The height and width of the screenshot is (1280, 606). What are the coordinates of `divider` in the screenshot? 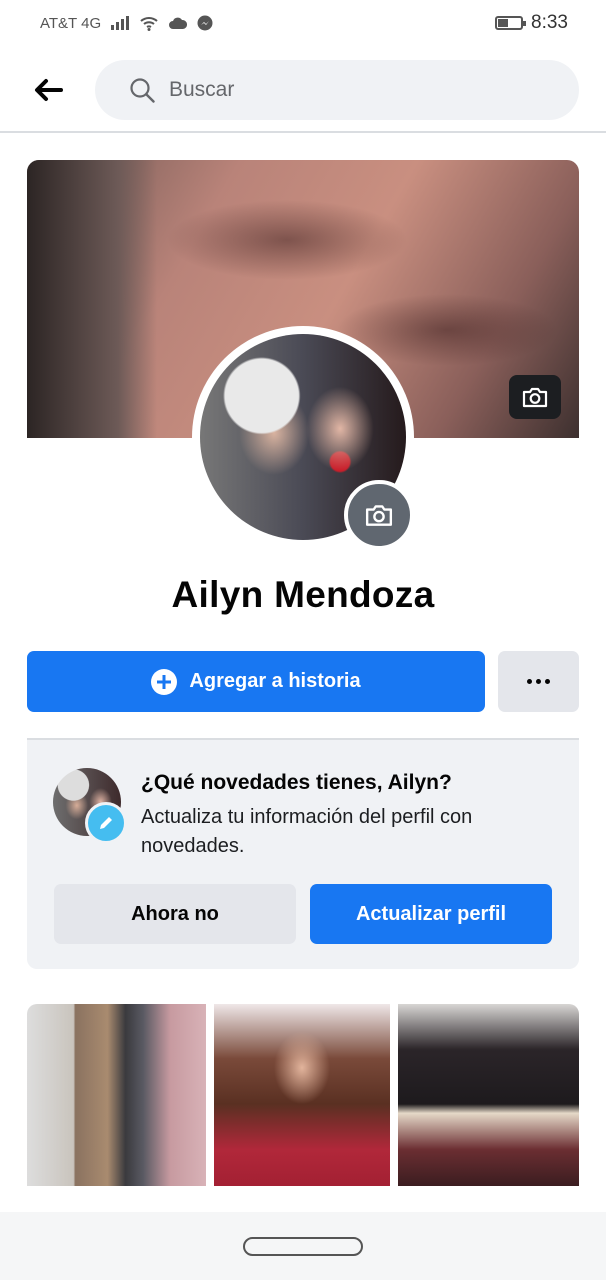 It's located at (303, 132).